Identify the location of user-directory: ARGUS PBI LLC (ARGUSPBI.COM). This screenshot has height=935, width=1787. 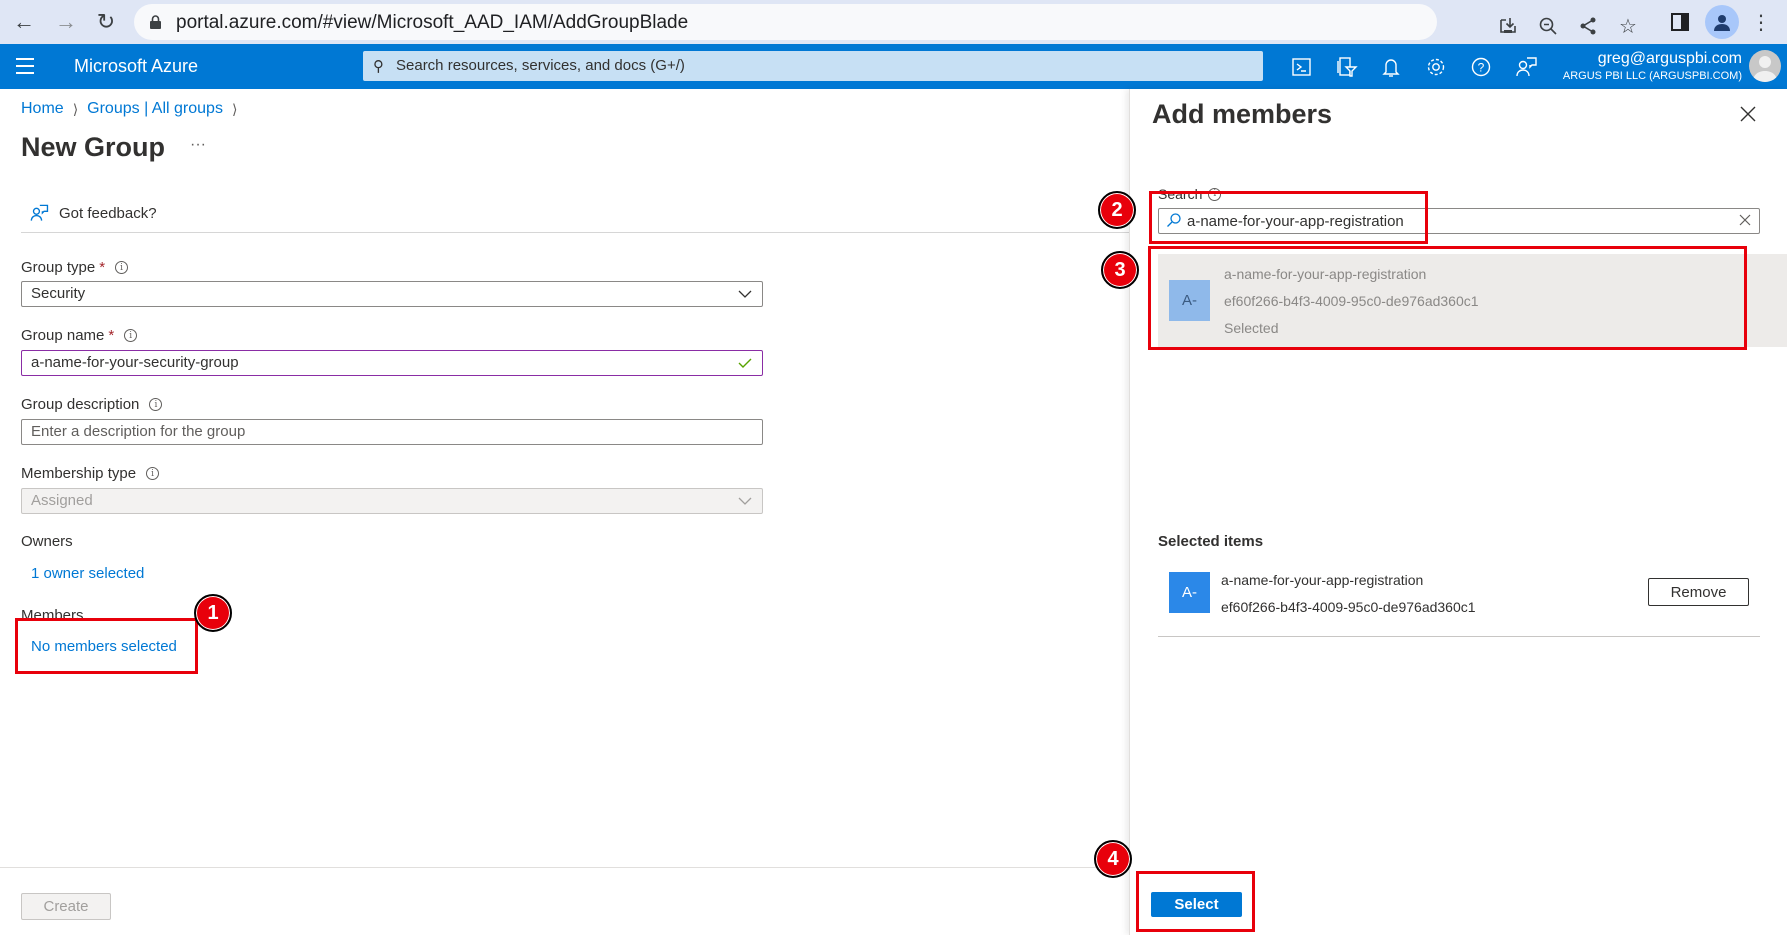
(1652, 76).